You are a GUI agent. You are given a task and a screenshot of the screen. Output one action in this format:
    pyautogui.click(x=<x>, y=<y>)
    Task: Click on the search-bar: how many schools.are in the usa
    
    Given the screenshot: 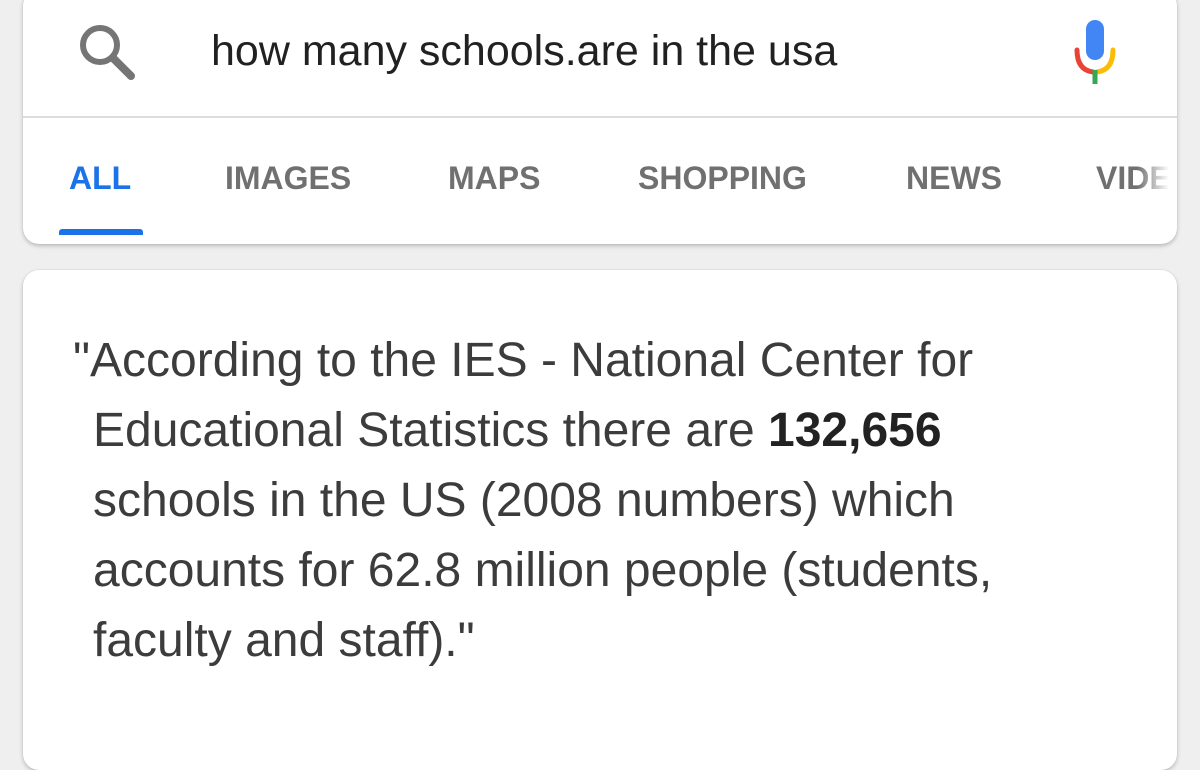 What is the action you would take?
    pyautogui.click(x=600, y=58)
    